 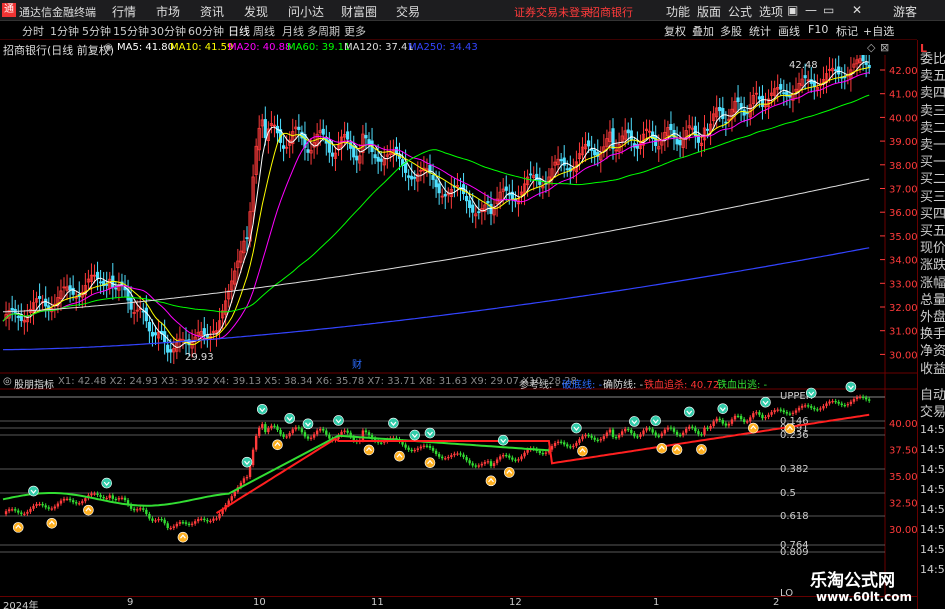 What do you see at coordinates (124, 11) in the screenshot?
I see `menu-item: 行情` at bounding box center [124, 11].